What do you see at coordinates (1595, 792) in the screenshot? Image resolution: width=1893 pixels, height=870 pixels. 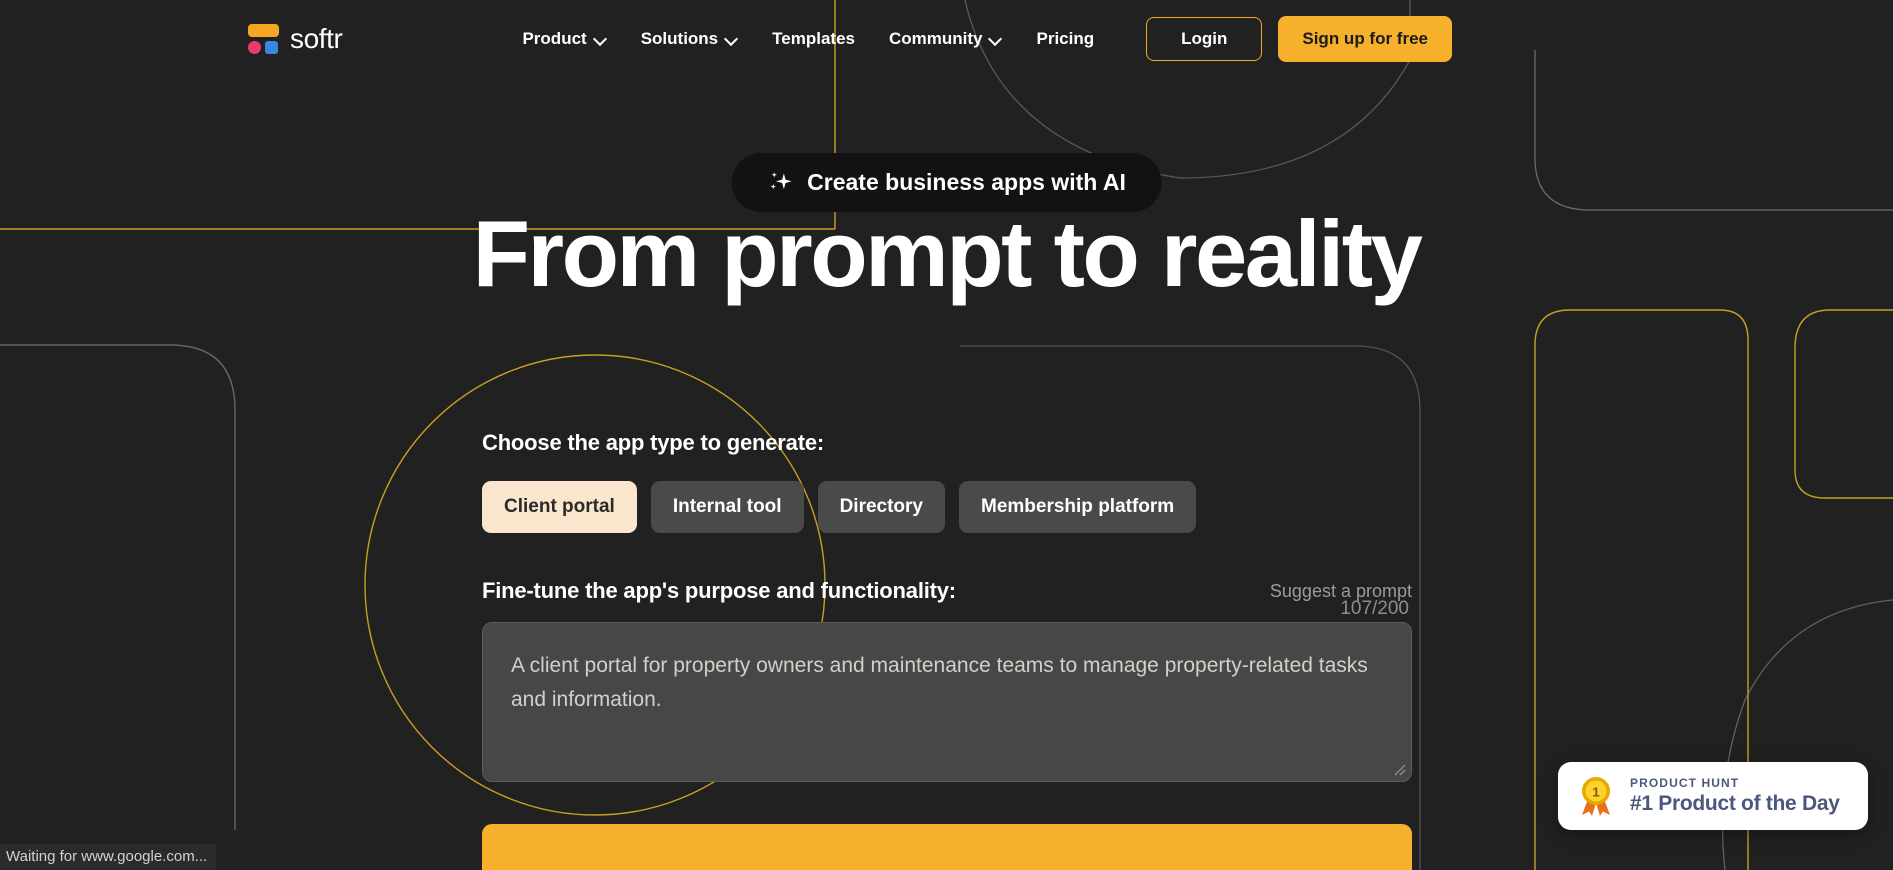 I see `svg-text: 1` at bounding box center [1595, 792].